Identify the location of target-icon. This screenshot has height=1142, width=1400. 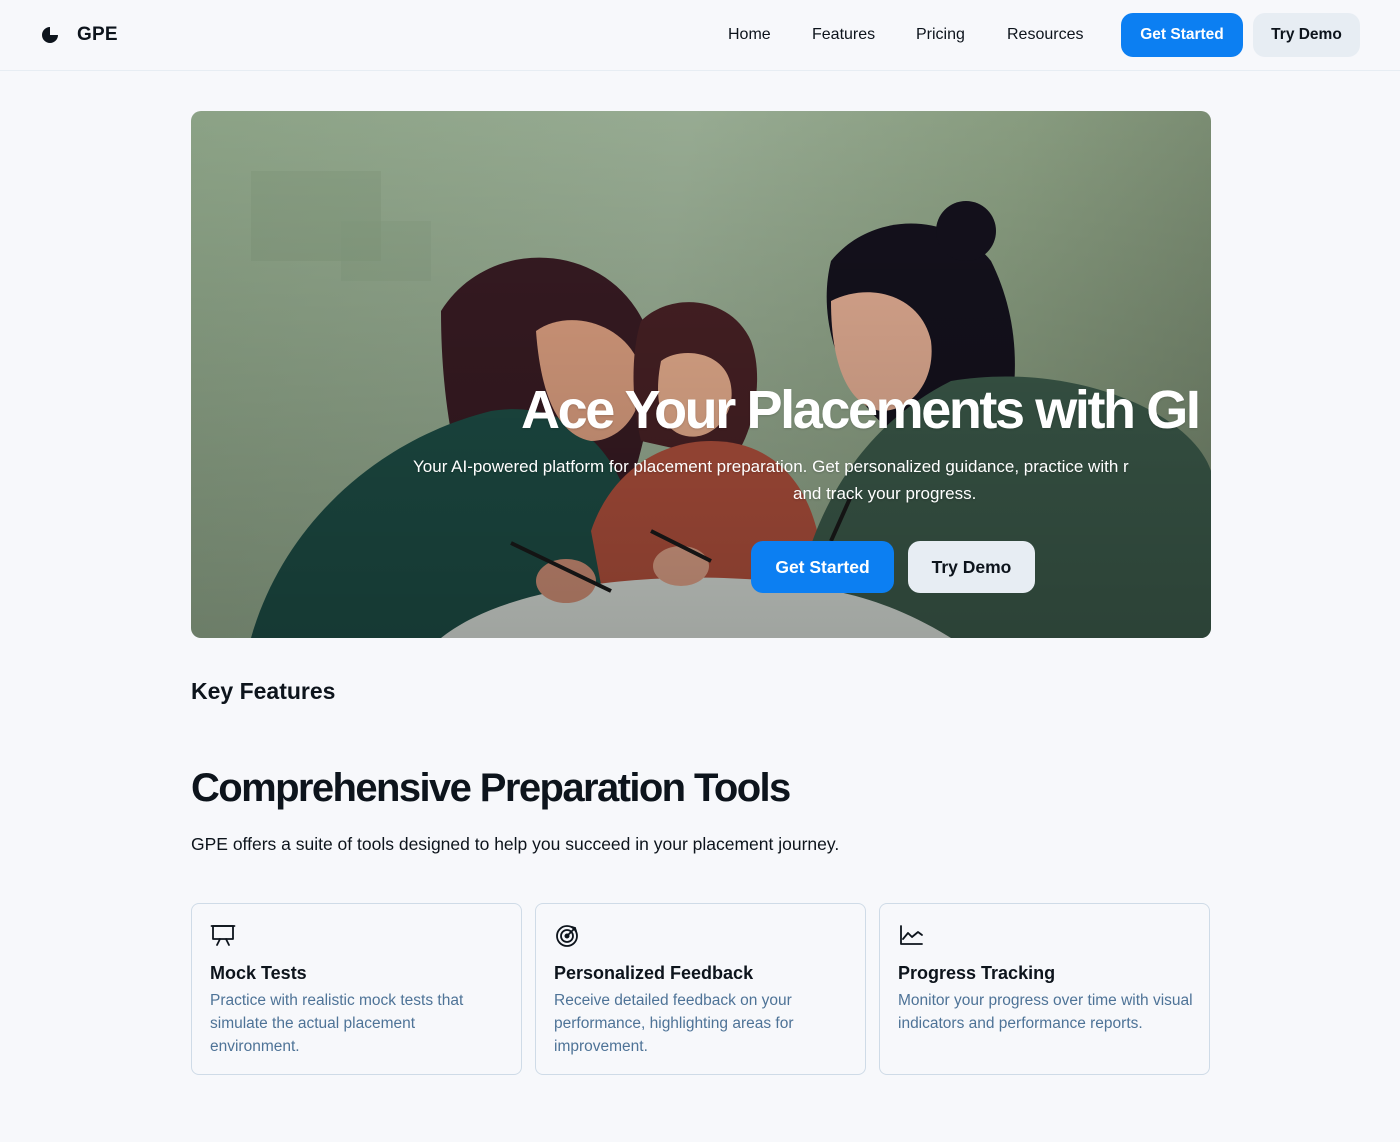
(567, 936).